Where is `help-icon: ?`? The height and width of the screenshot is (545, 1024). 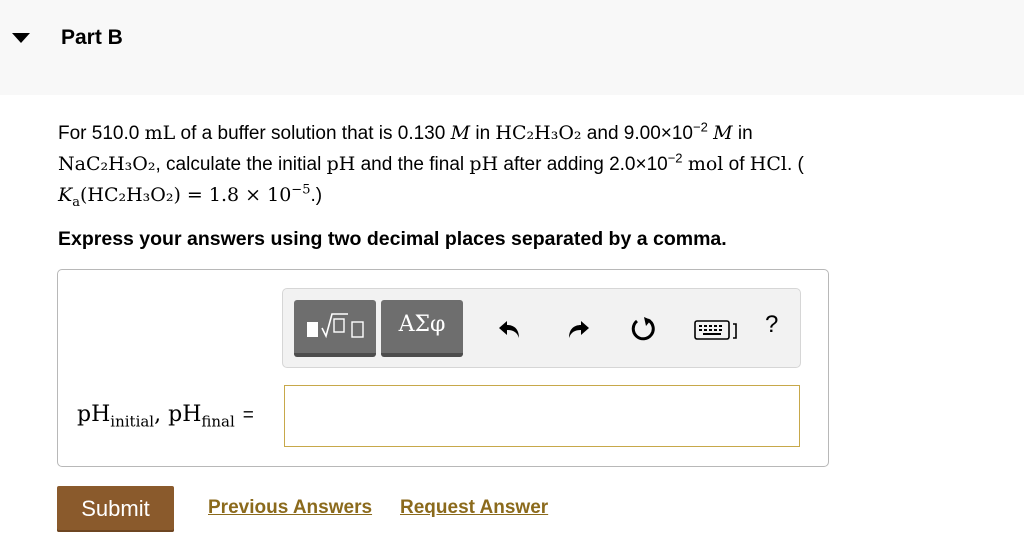
help-icon: ? is located at coordinates (771, 325).